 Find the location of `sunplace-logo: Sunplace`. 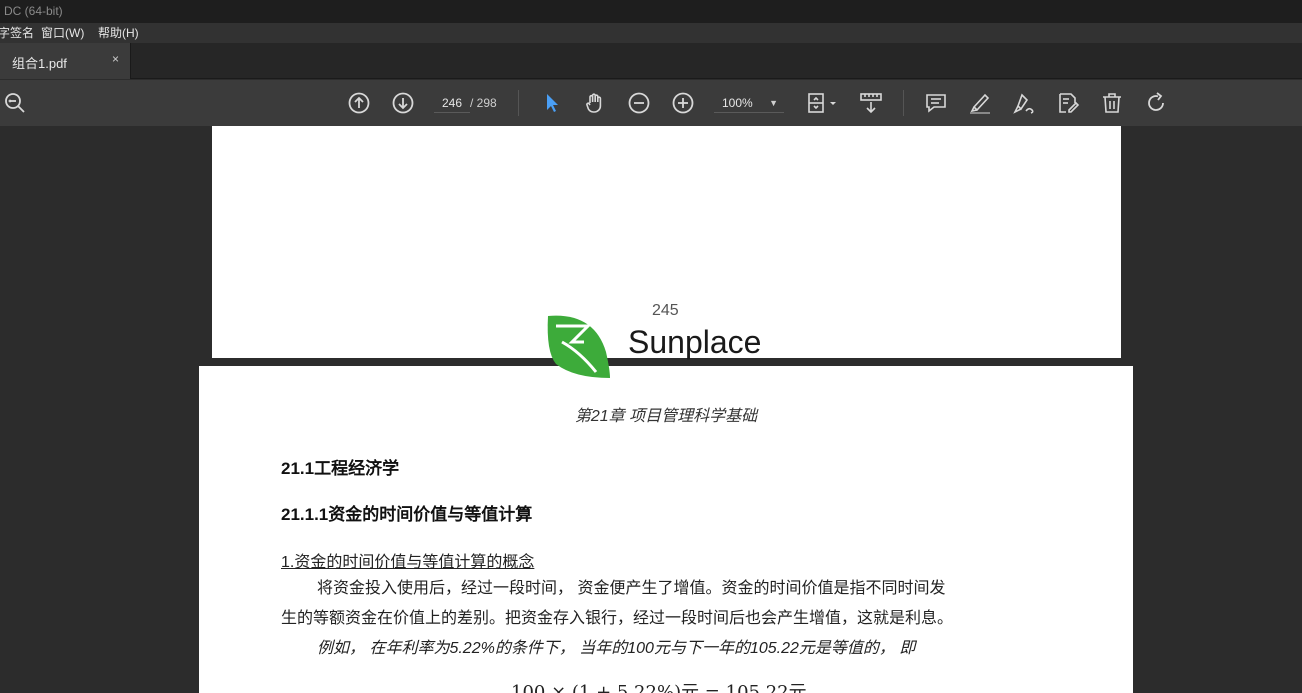

sunplace-logo: Sunplace is located at coordinates (659, 347).